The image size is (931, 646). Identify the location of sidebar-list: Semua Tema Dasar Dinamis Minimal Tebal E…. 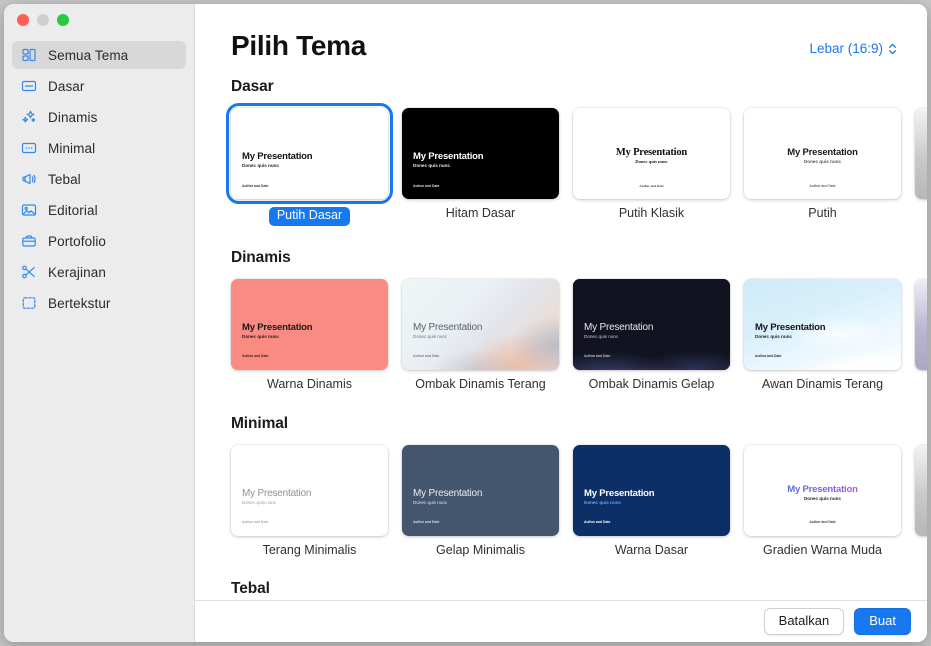
(99, 178).